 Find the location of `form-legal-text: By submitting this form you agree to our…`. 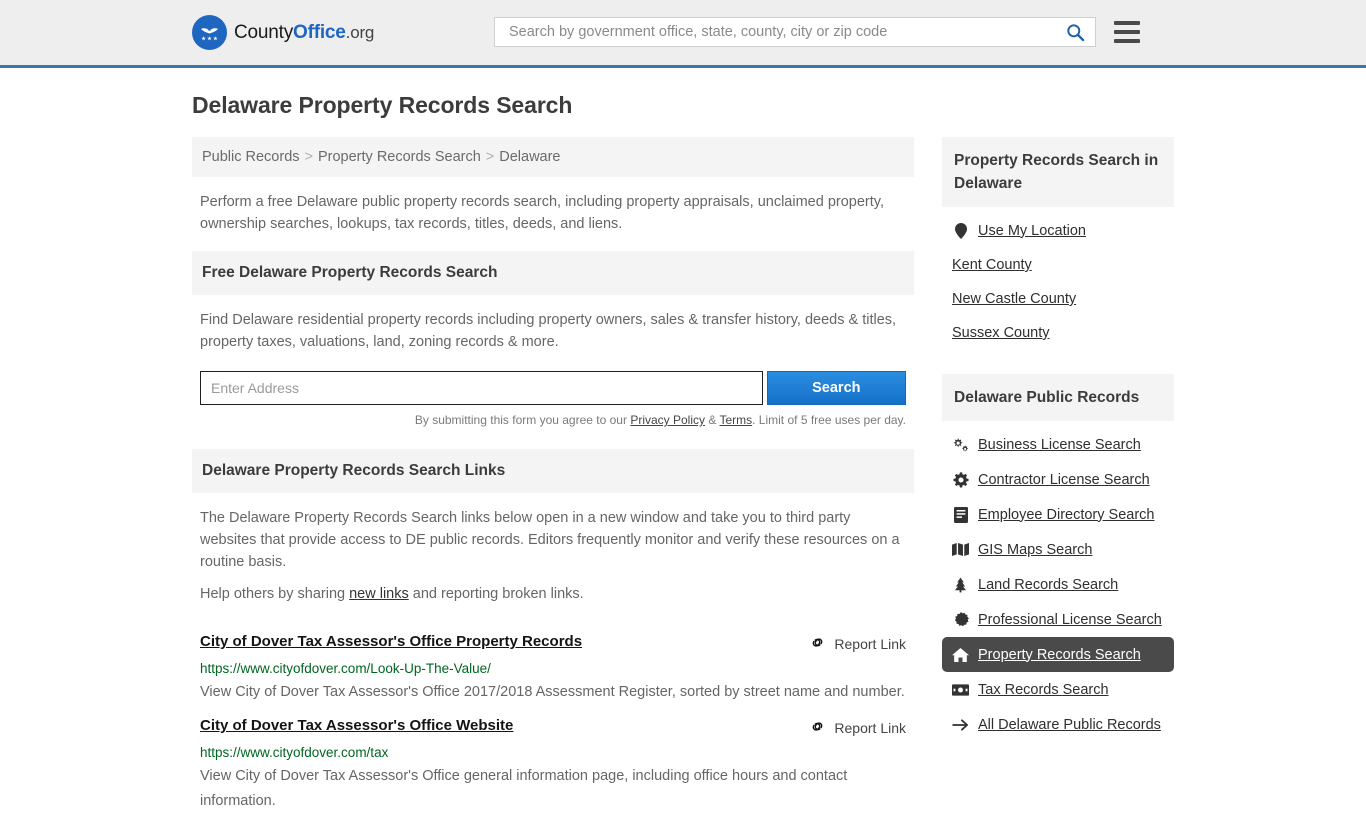

form-legal-text: By submitting this form you agree to our… is located at coordinates (553, 416).